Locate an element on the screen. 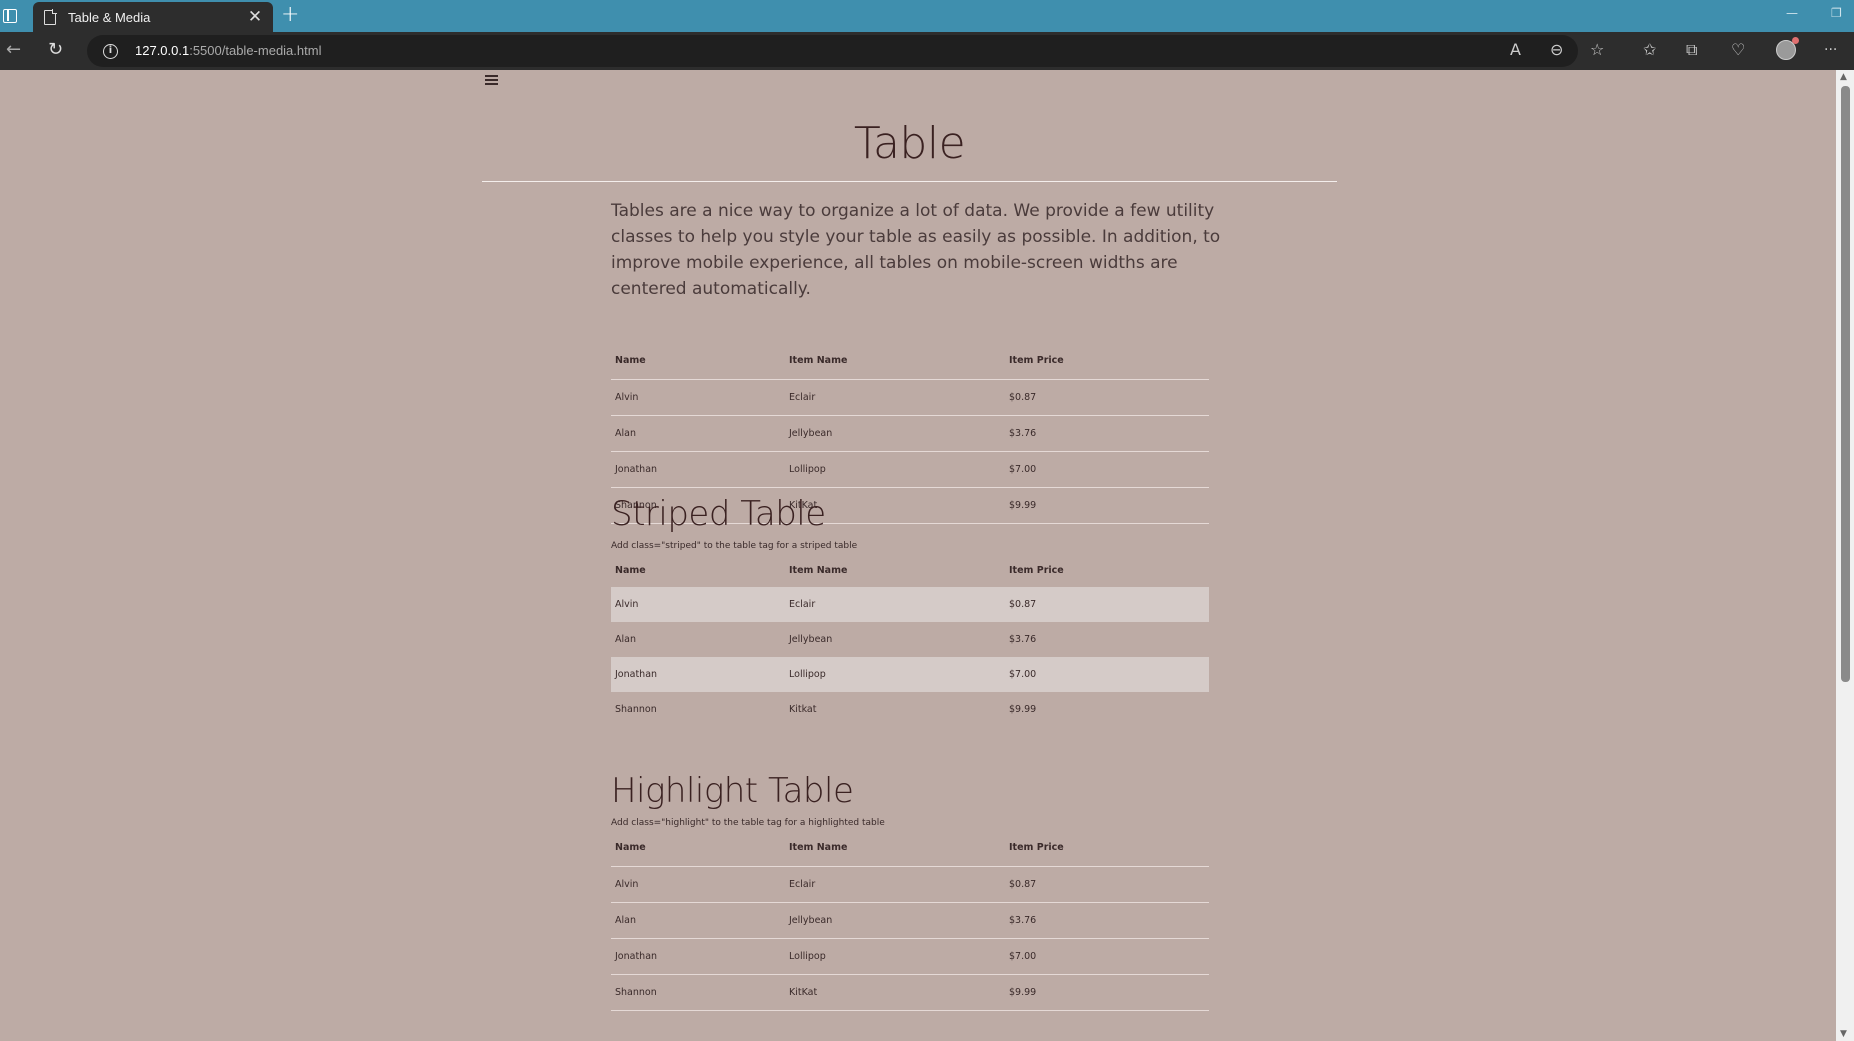  url-text: 127.0.0.1:5500/table-media.html is located at coordinates (228, 50).